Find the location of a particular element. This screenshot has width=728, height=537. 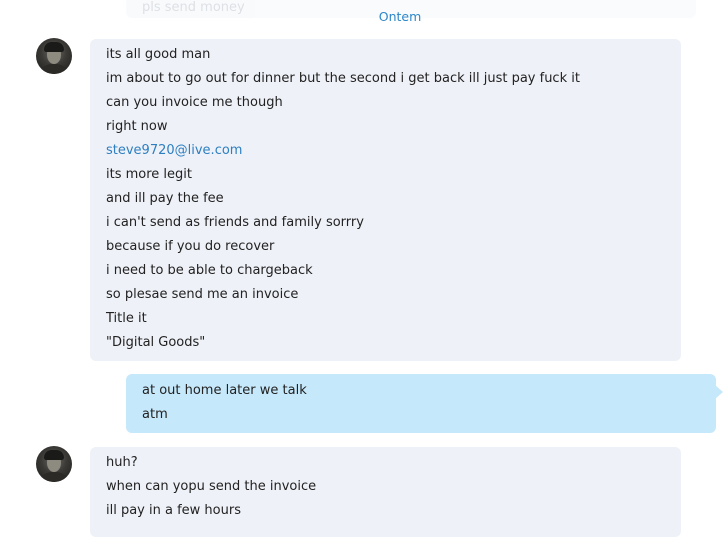

message-line: because if you do recover is located at coordinates (190, 246).